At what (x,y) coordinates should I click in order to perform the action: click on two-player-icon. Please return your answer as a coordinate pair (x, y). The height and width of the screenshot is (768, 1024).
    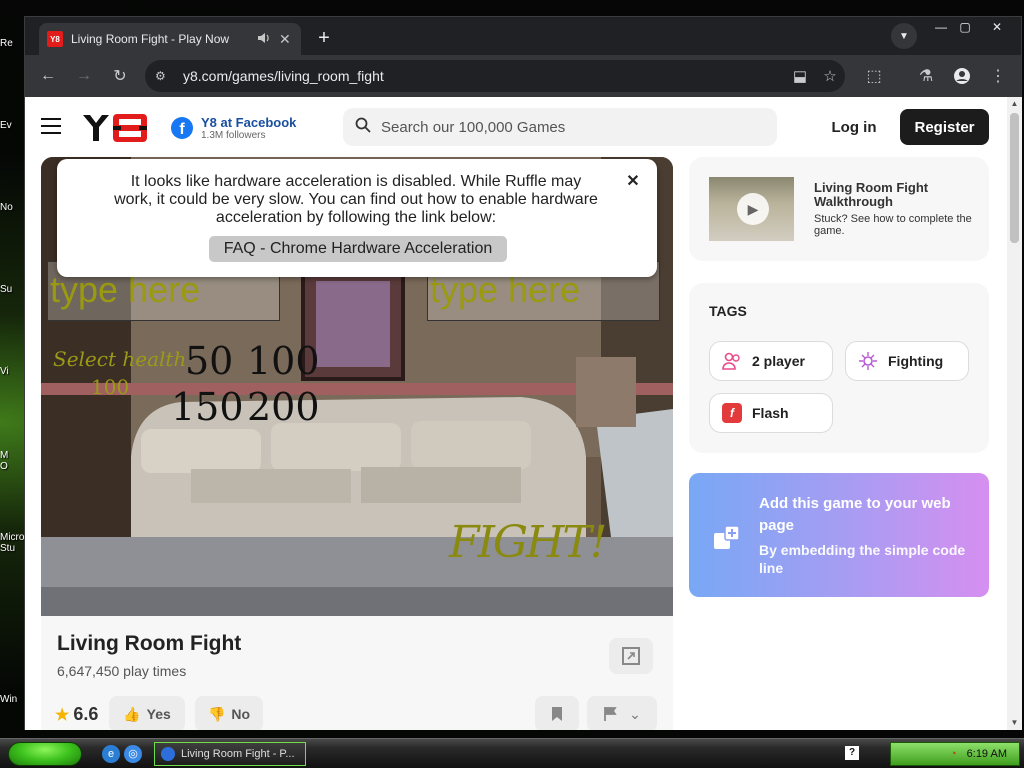
    Looking at the image, I should click on (732, 361).